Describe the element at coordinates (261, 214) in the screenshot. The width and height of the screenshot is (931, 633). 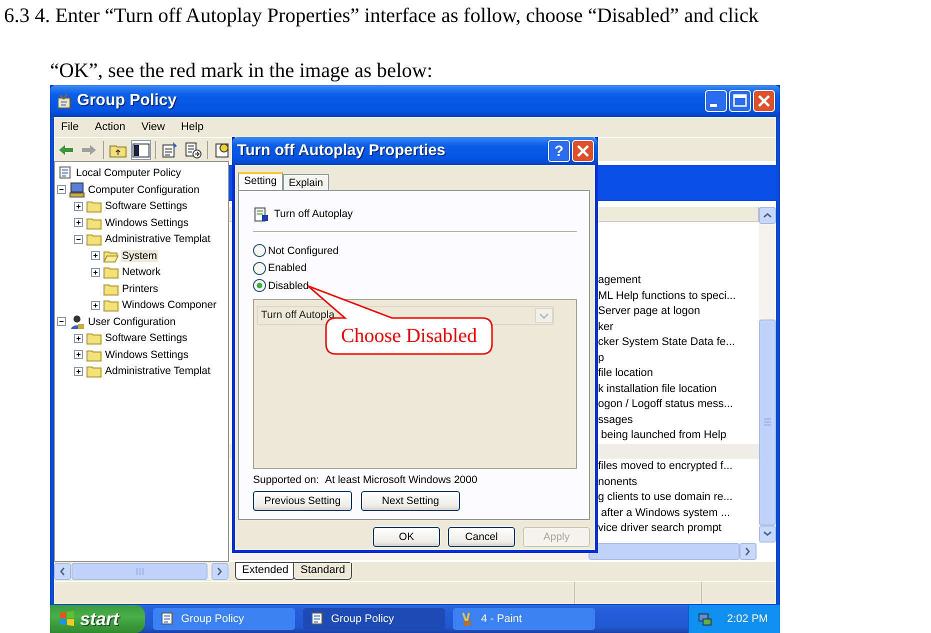
I see `policy-setting-icon` at that location.